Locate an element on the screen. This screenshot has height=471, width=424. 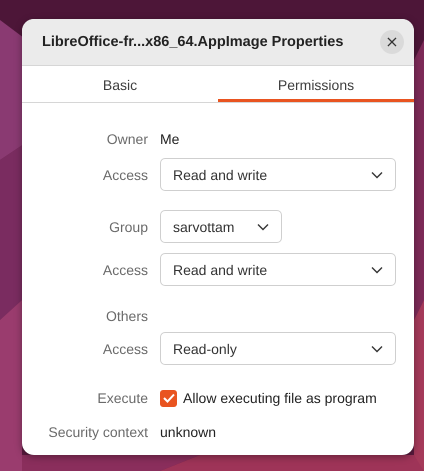
checkbox is located at coordinates (168, 398).